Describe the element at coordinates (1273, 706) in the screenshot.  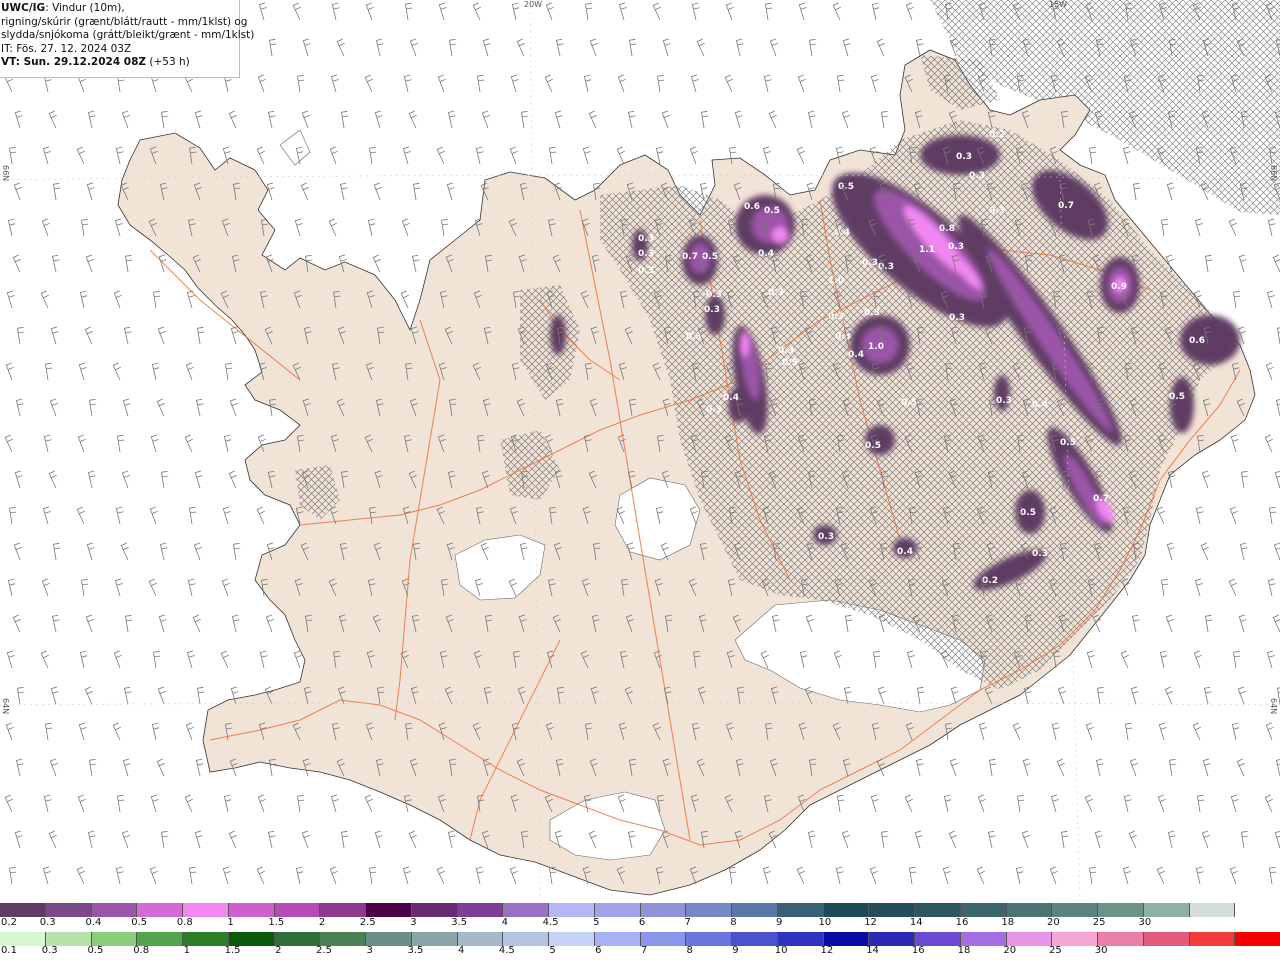
I see `lat-label-64n-right: 64N` at that location.